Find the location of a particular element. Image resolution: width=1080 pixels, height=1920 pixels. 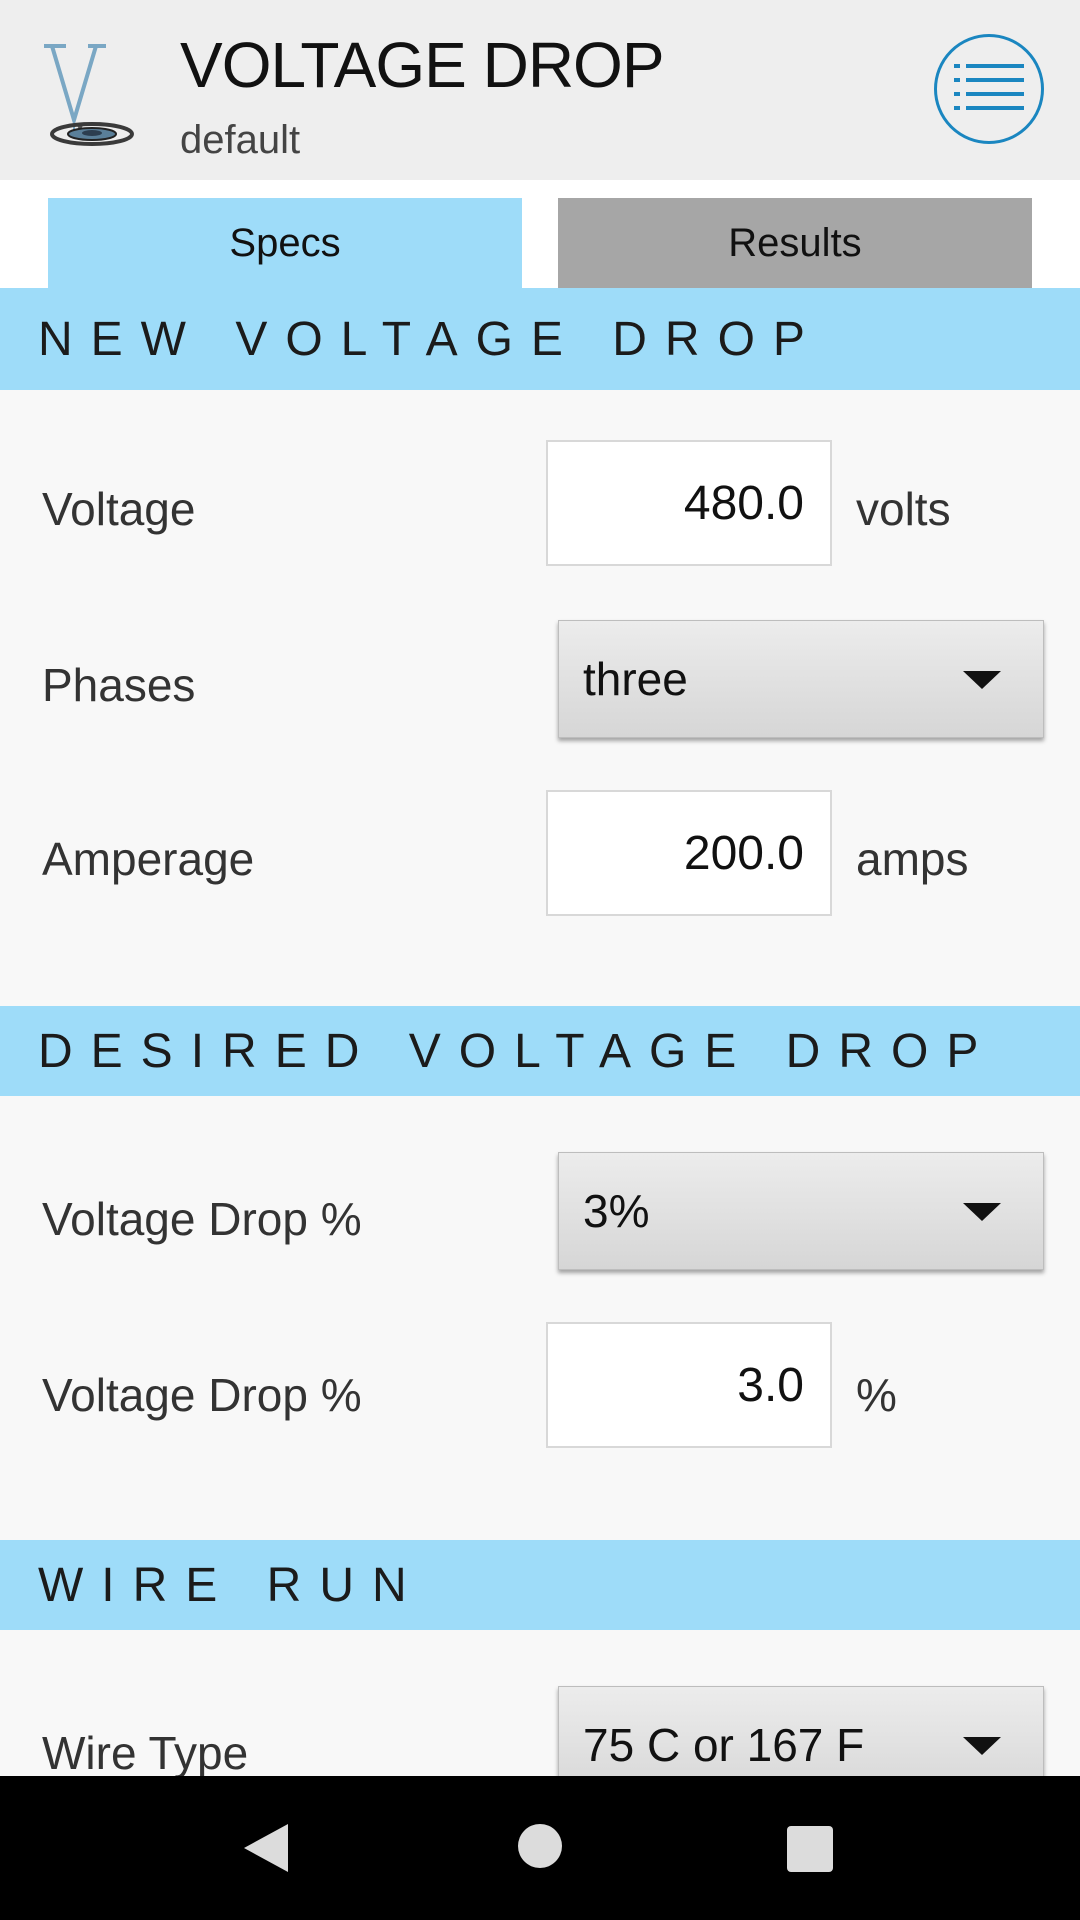

voltage-drop-percent-selected-value: 3% is located at coordinates (616, 1211).